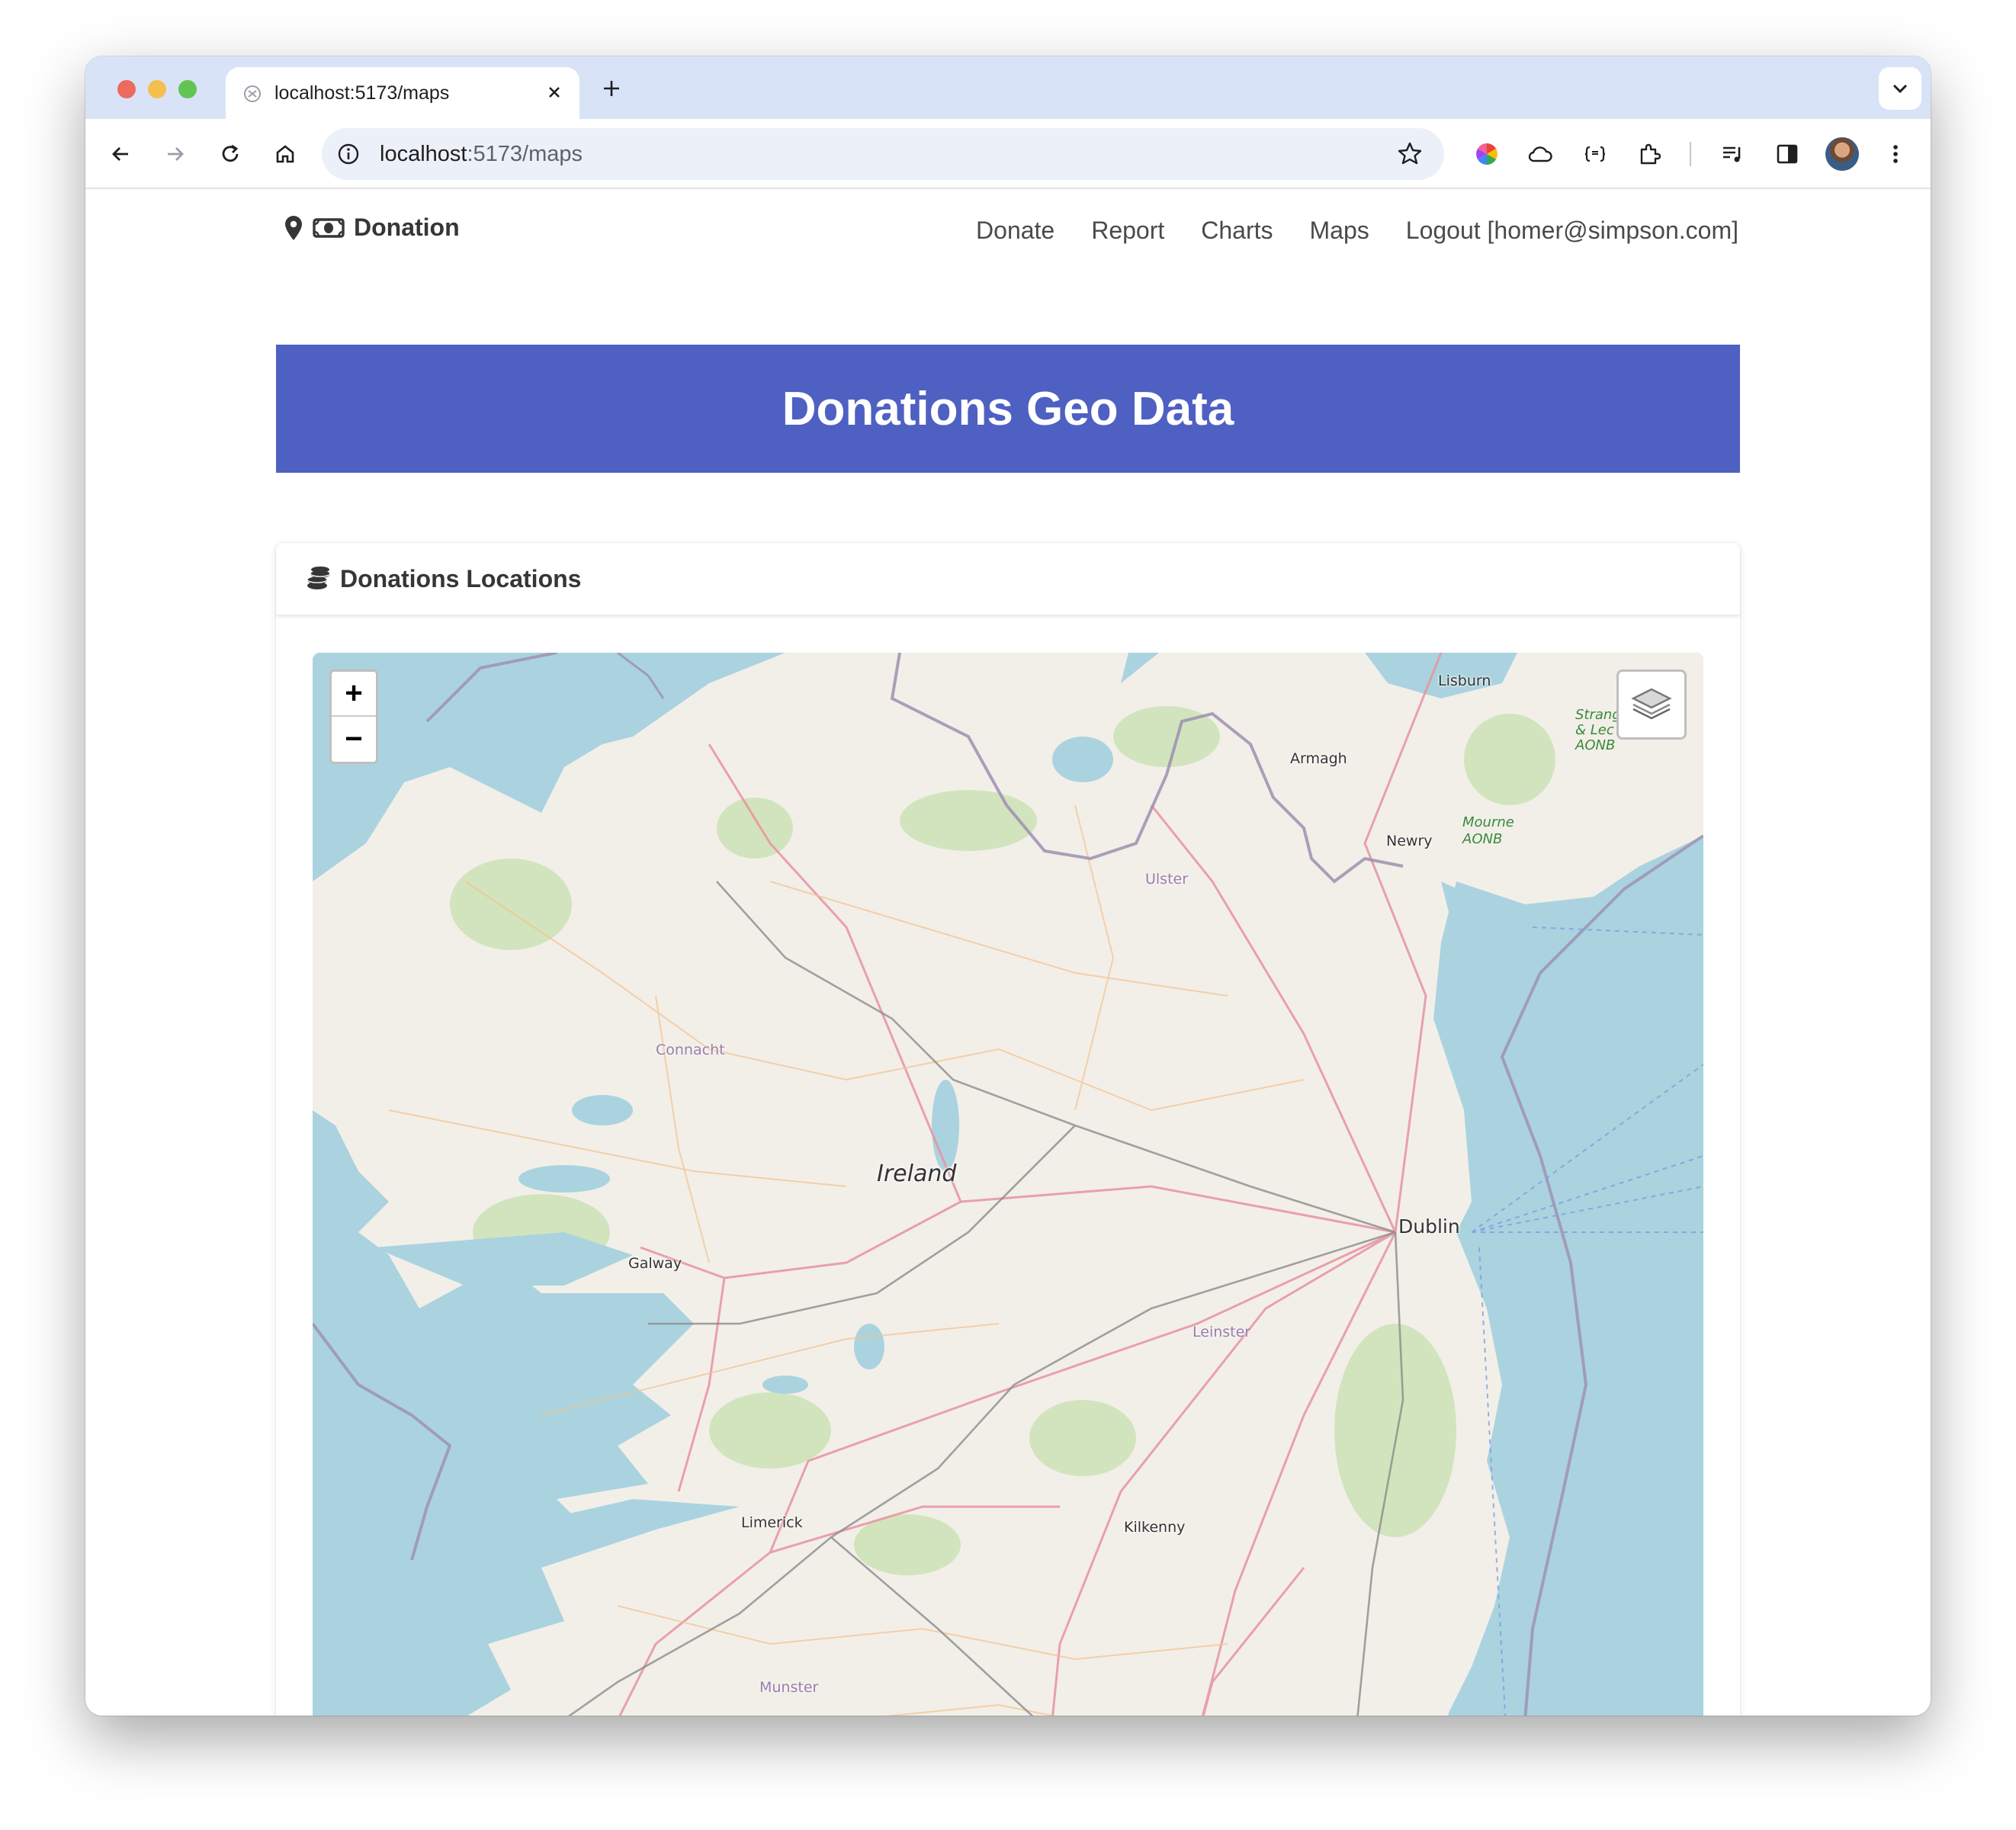 This screenshot has width=2016, height=1830. Describe the element at coordinates (1598, 730) in the screenshot. I see `map-label-strangford-aonb: Strang & Lec AONB` at that location.